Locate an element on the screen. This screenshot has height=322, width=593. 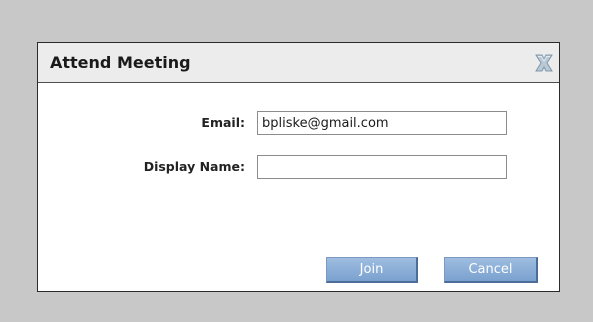
close-icon is located at coordinates (544, 63).